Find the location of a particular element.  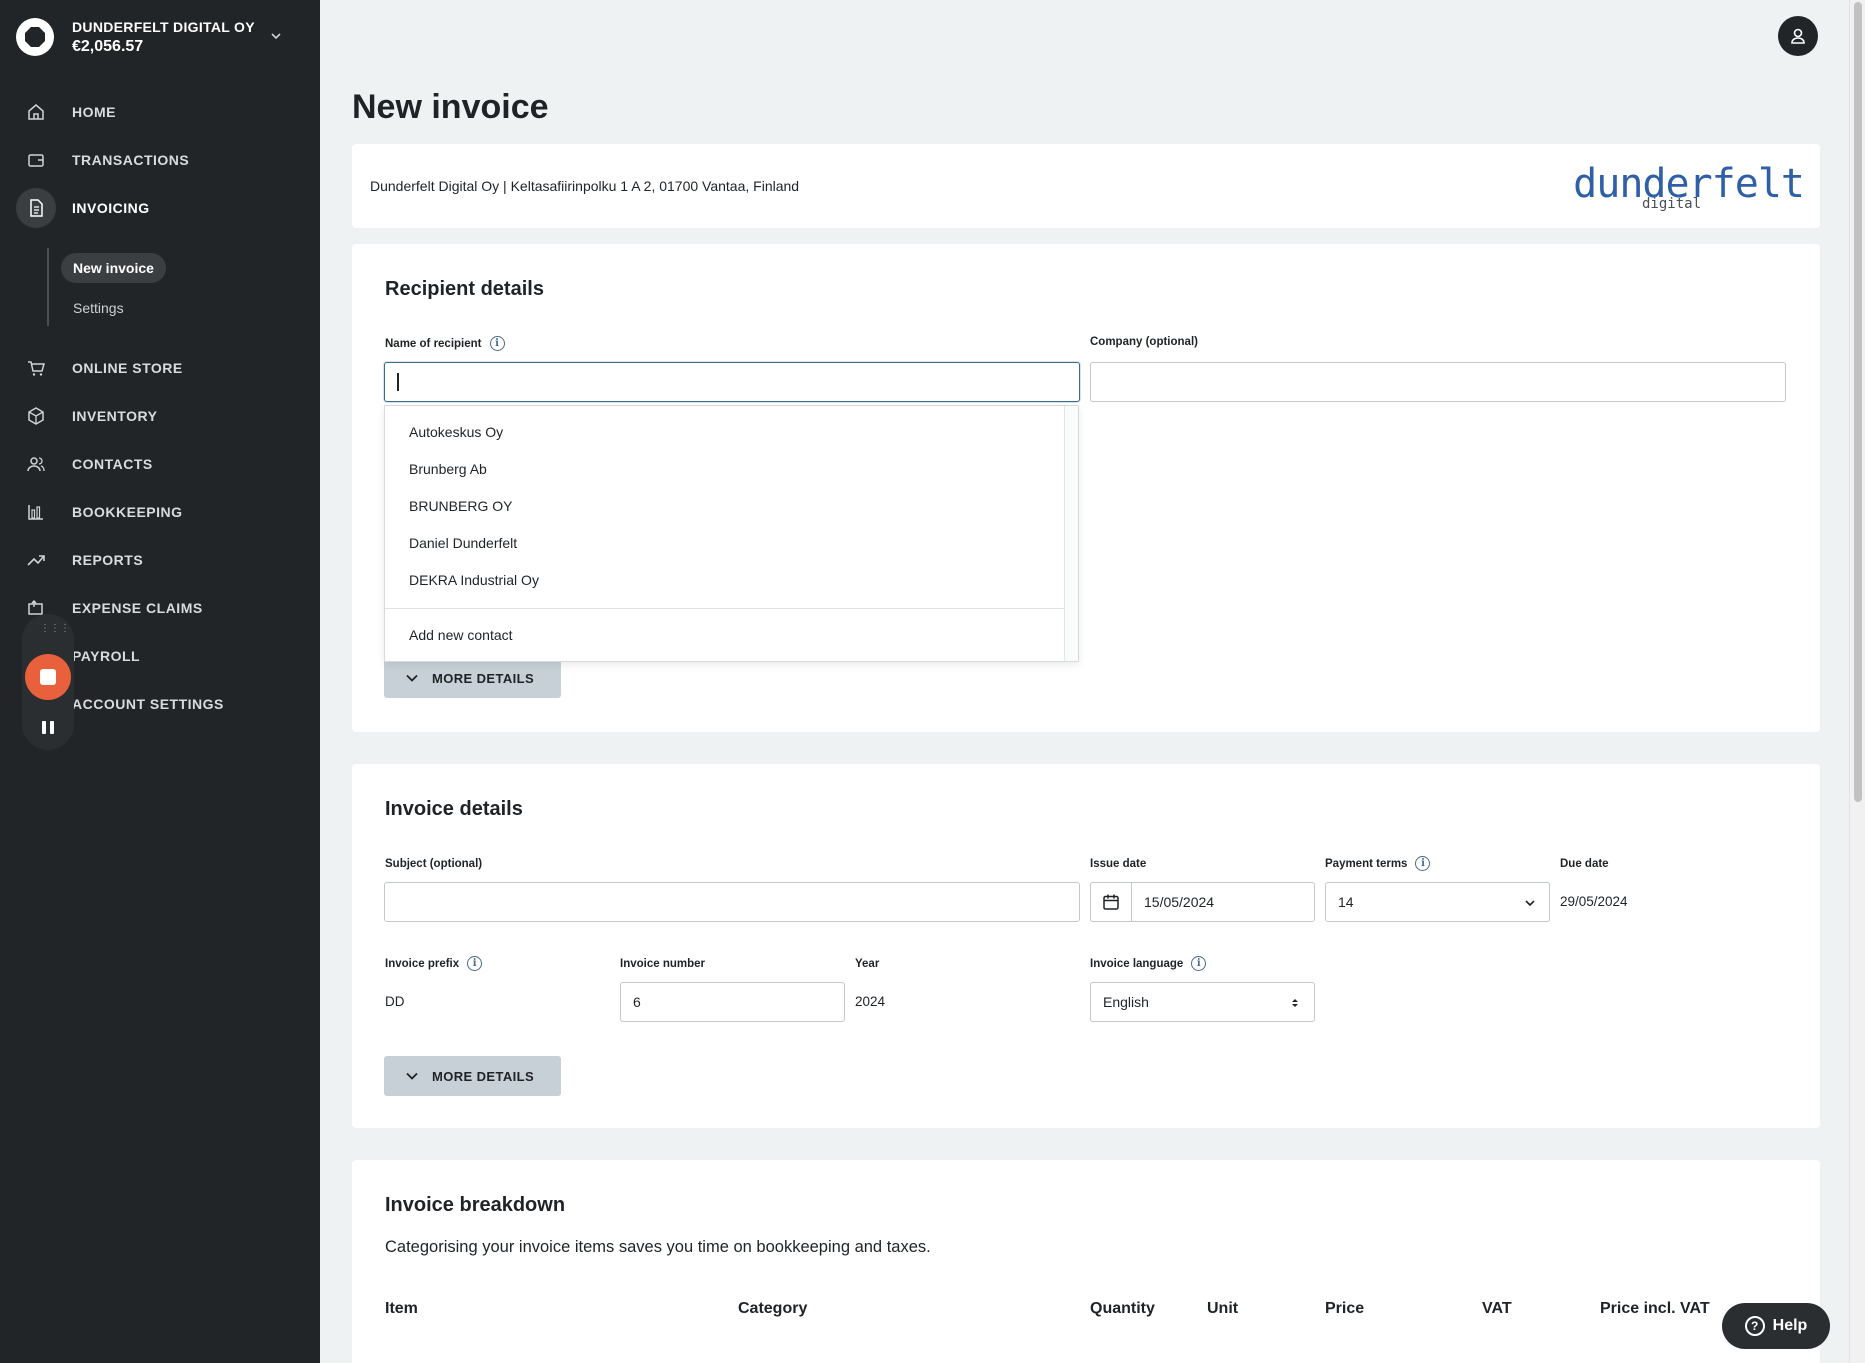

nav-inventory-label: INVENTORY is located at coordinates (115, 416).